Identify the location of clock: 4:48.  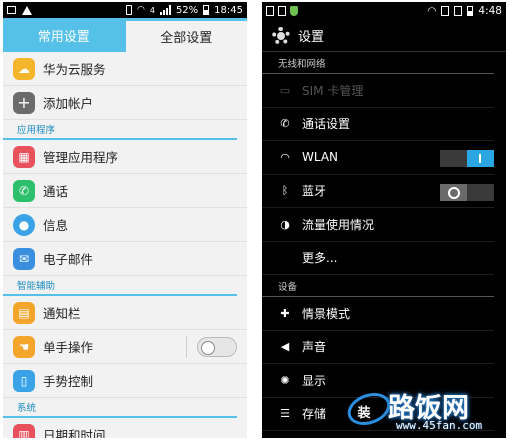
(490, 11).